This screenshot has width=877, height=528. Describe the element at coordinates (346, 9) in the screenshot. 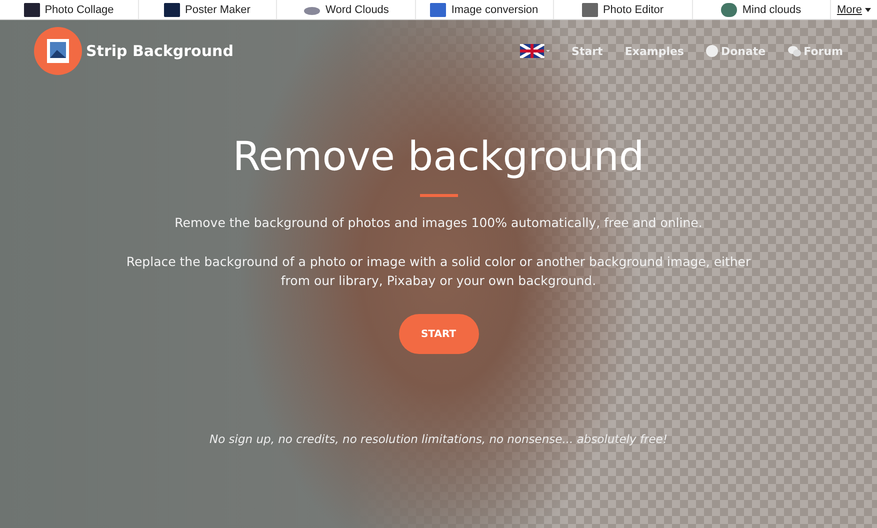

I see `tool-link: Word Clouds` at that location.